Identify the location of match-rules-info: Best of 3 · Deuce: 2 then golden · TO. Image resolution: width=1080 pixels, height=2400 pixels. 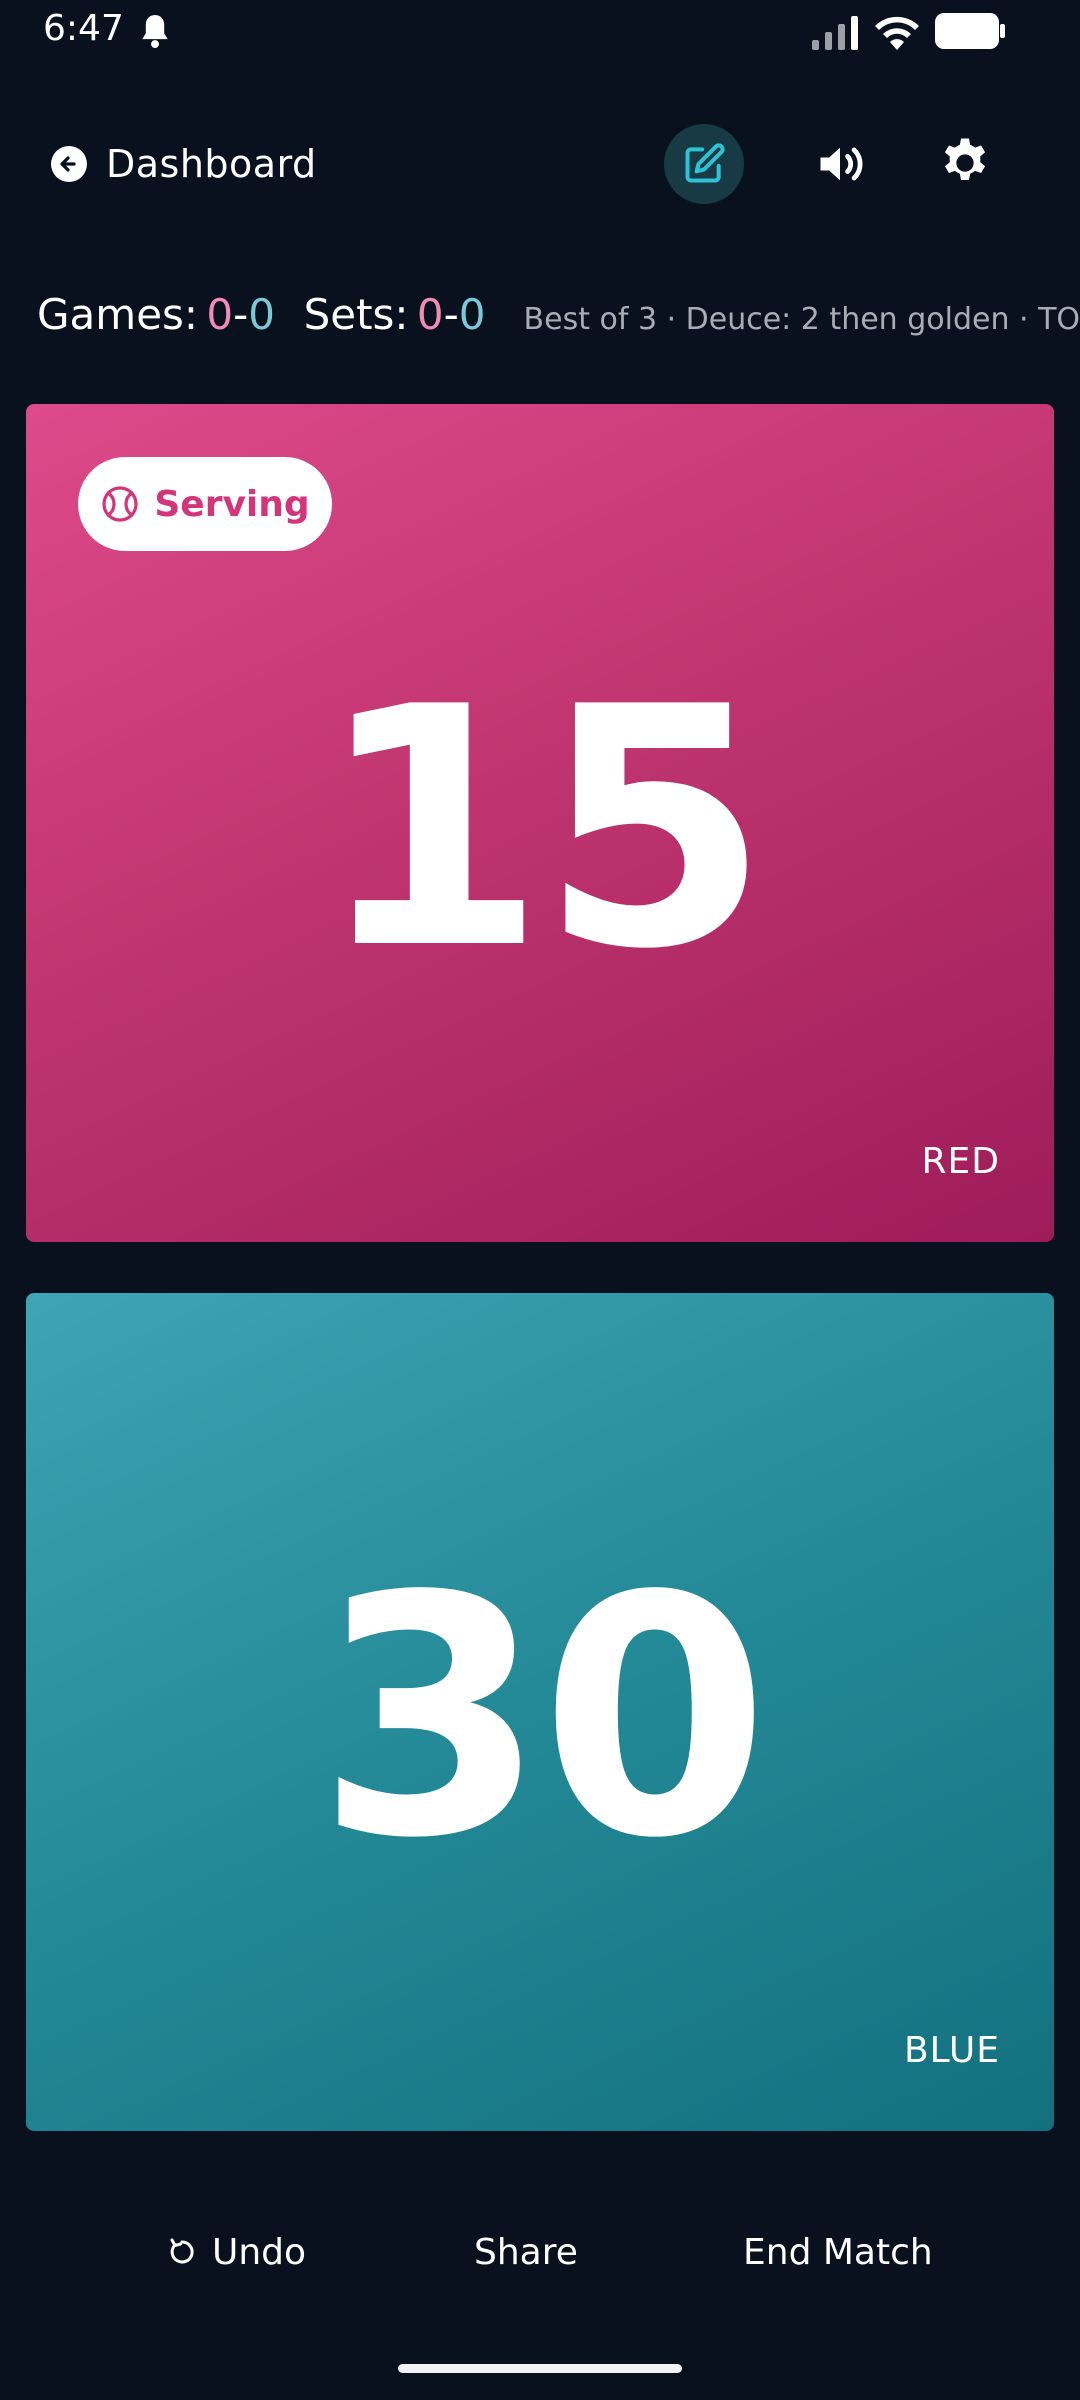
(801, 319).